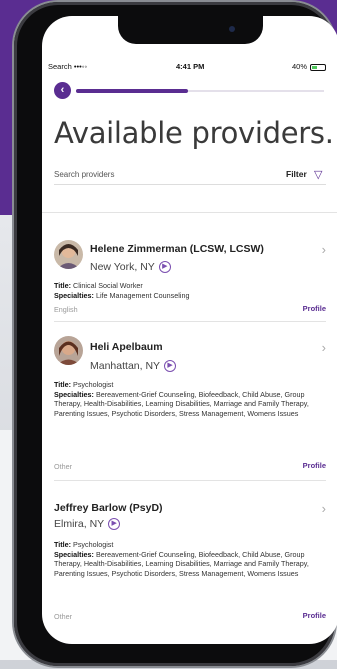 The width and height of the screenshot is (337, 669). What do you see at coordinates (126, 347) in the screenshot?
I see `provider-name: Heli Apelbaum` at bounding box center [126, 347].